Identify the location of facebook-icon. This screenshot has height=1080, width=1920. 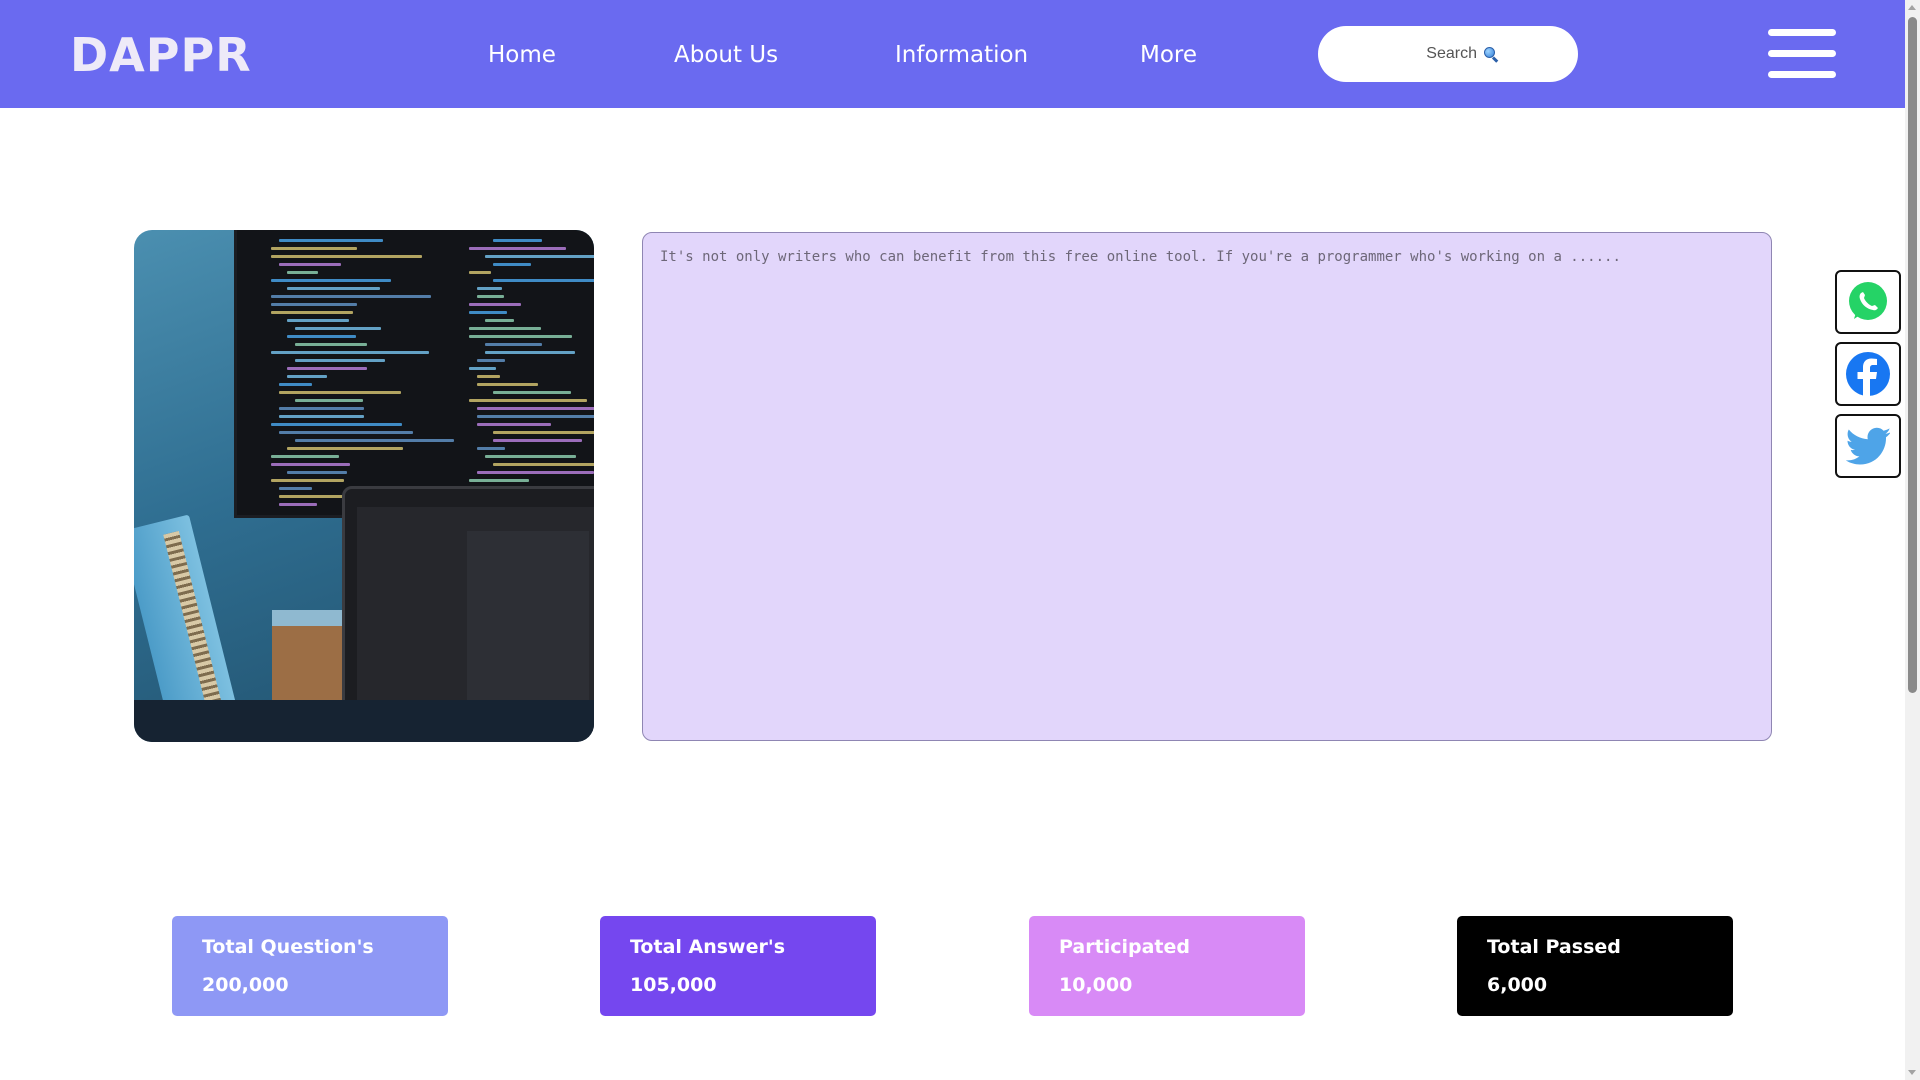
(1868, 374).